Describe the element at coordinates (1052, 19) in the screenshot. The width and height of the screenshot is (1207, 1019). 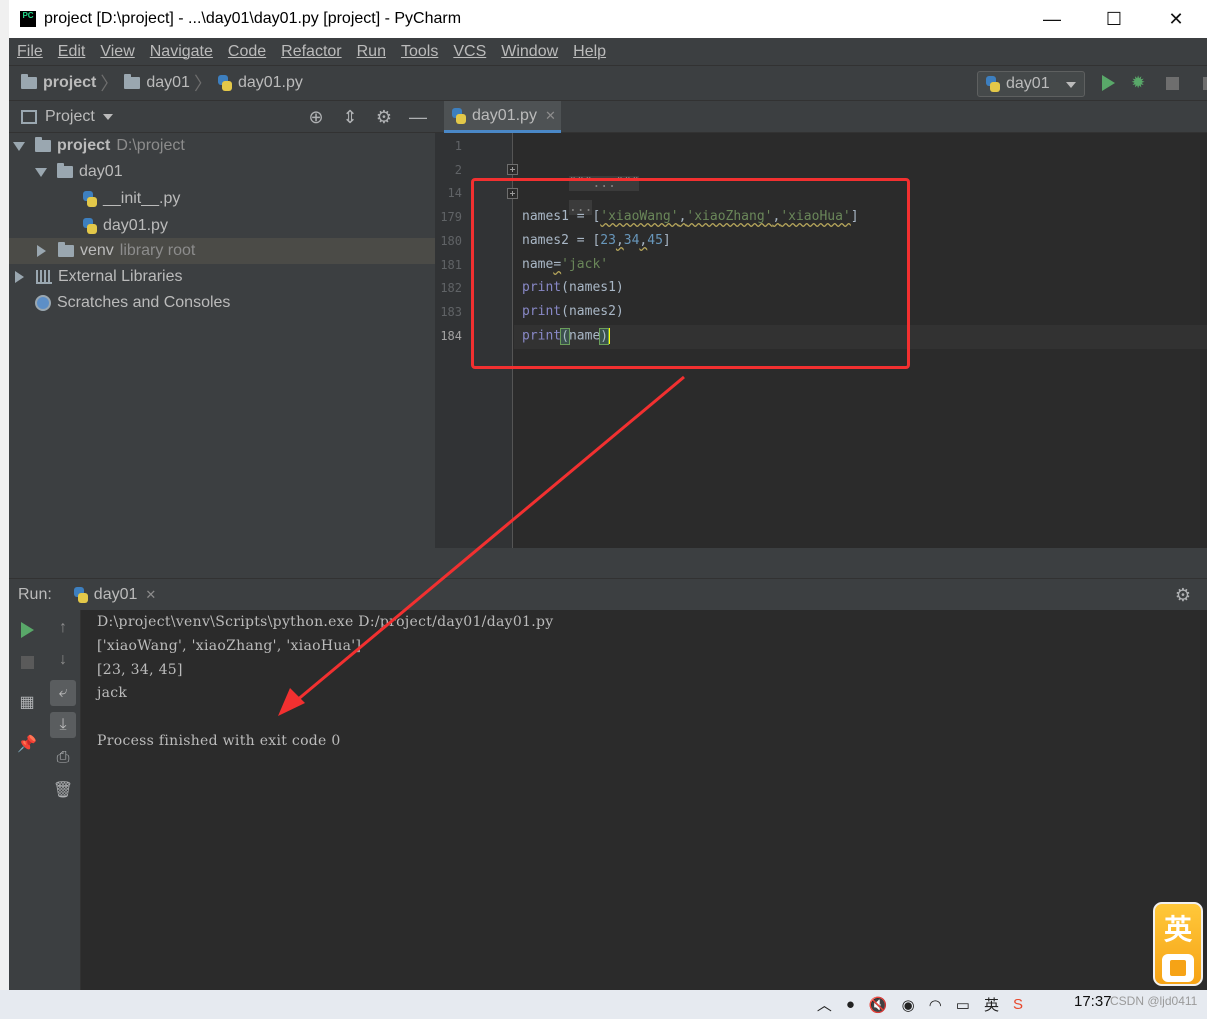
I see `minimize-button: —` at that location.